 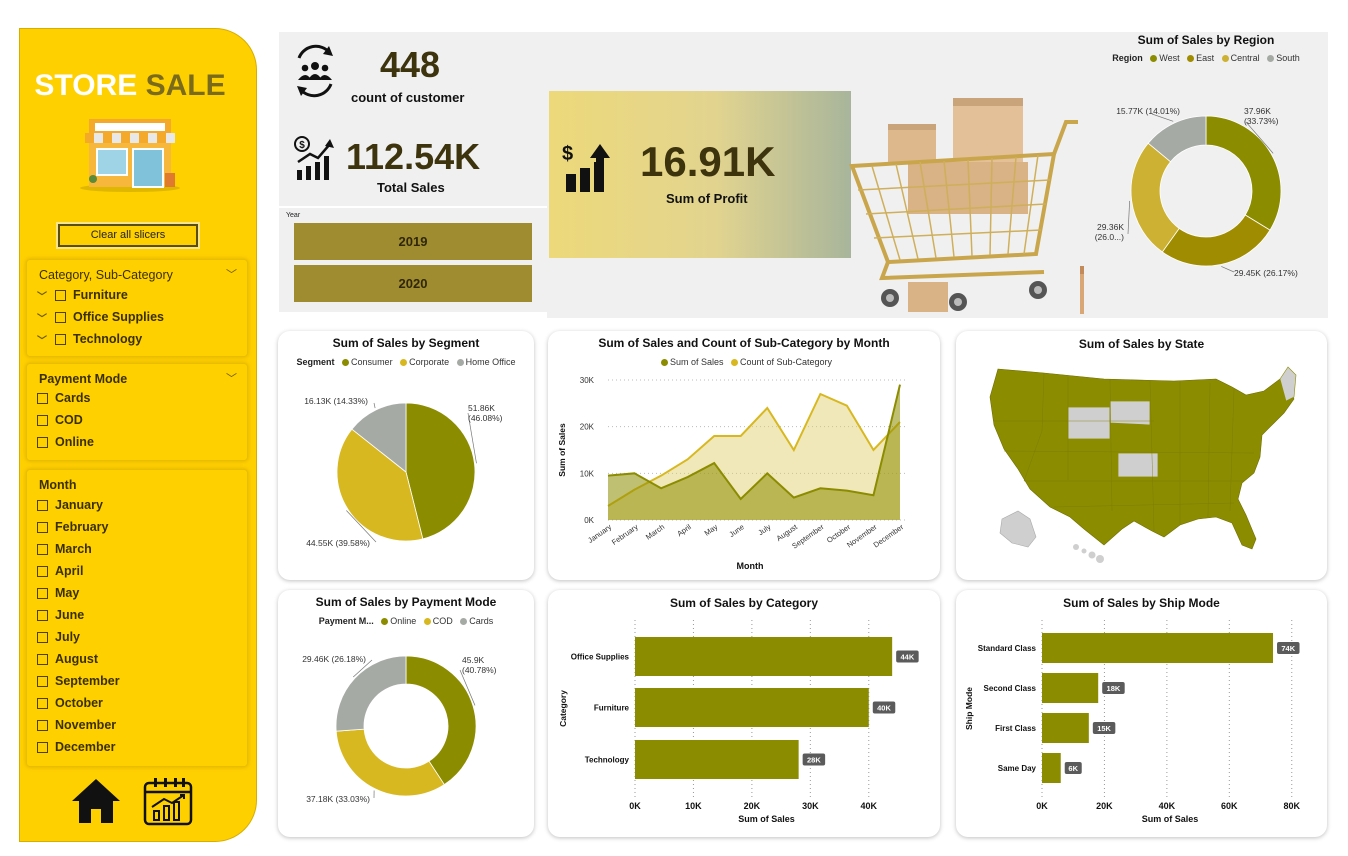 What do you see at coordinates (1051, 768) in the screenshot?
I see `bar-same-day` at bounding box center [1051, 768].